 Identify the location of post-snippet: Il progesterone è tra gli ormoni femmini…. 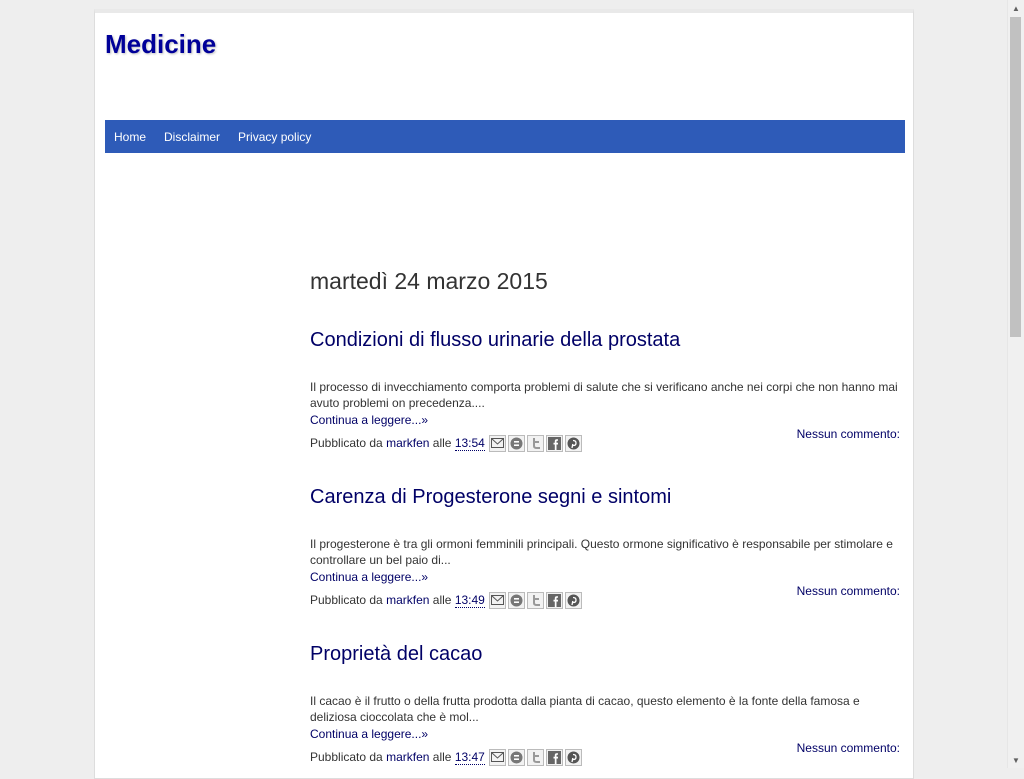
(601, 552).